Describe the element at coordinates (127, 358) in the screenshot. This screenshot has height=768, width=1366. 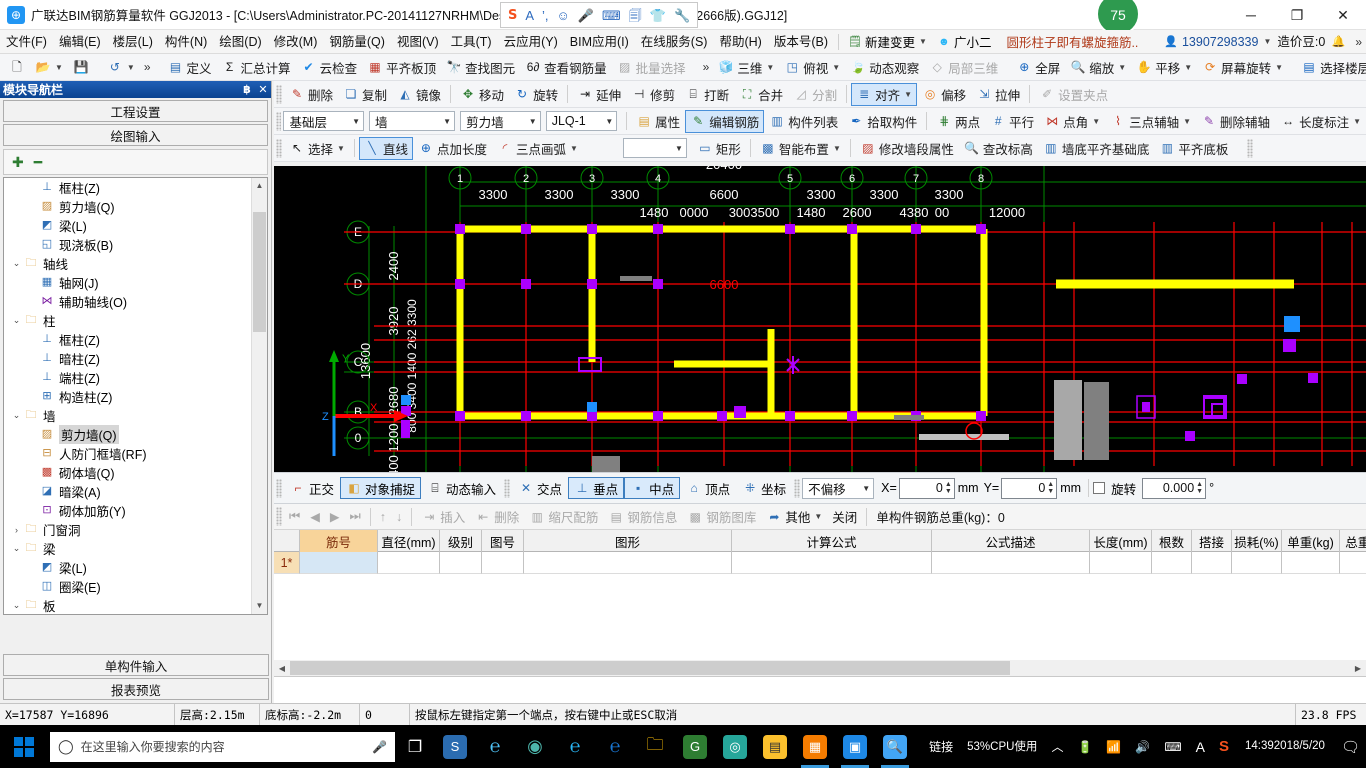
I see `tree-item-9: ⊥ 暗柱(Z)` at that location.